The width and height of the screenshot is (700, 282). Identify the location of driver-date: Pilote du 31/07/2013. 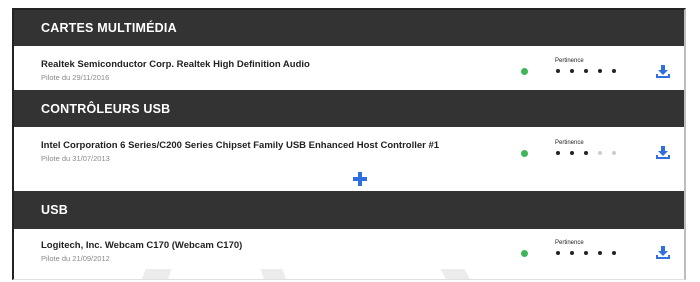
(75, 158).